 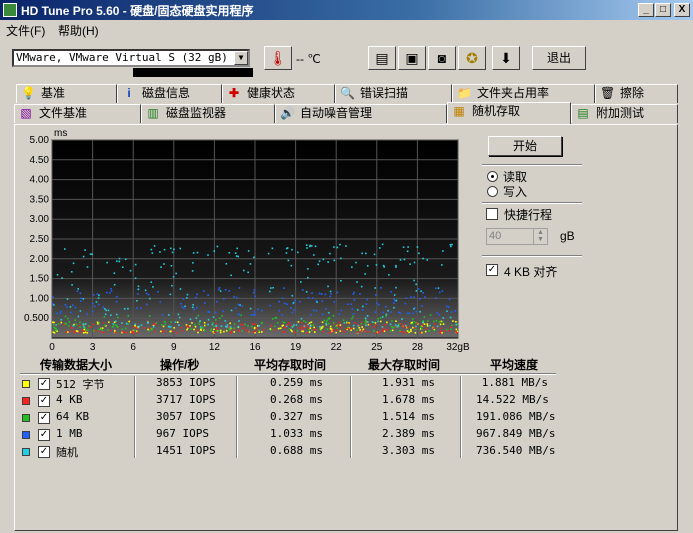 I want to click on x-tick-label: 12, so click(x=215, y=347).